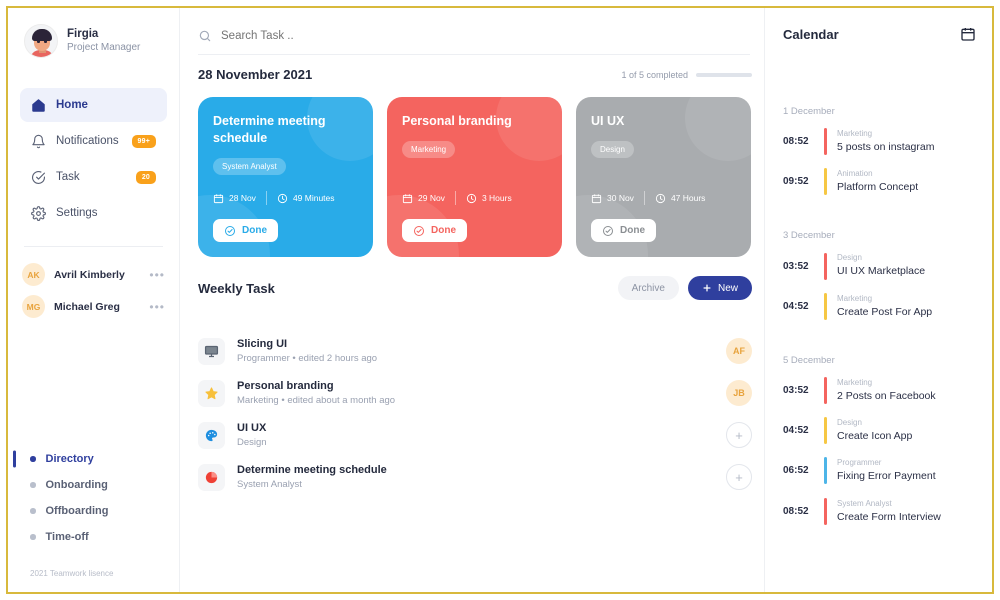 The width and height of the screenshot is (1000, 600). What do you see at coordinates (620, 198) in the screenshot?
I see `card-date-text: 30 Nov` at bounding box center [620, 198].